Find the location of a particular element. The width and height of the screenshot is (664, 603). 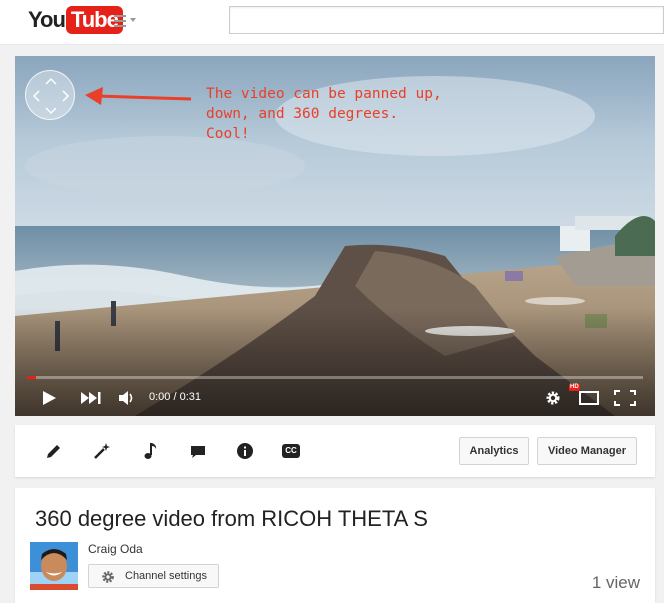

creator-toolbar: CC Analytics Video Manager is located at coordinates (335, 451).